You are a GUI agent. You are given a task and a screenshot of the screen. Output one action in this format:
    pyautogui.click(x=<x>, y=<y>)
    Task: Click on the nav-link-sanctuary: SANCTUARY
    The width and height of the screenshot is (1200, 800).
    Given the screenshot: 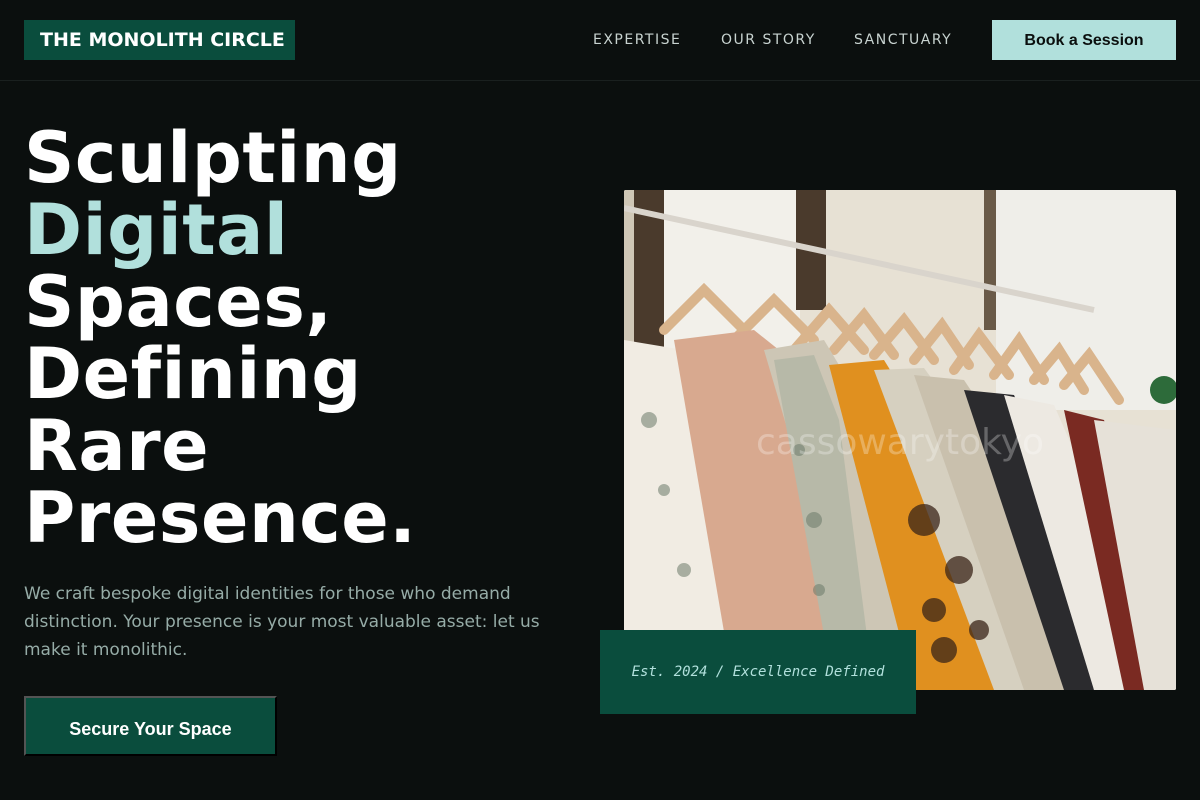 What is the action you would take?
    pyautogui.click(x=903, y=40)
    